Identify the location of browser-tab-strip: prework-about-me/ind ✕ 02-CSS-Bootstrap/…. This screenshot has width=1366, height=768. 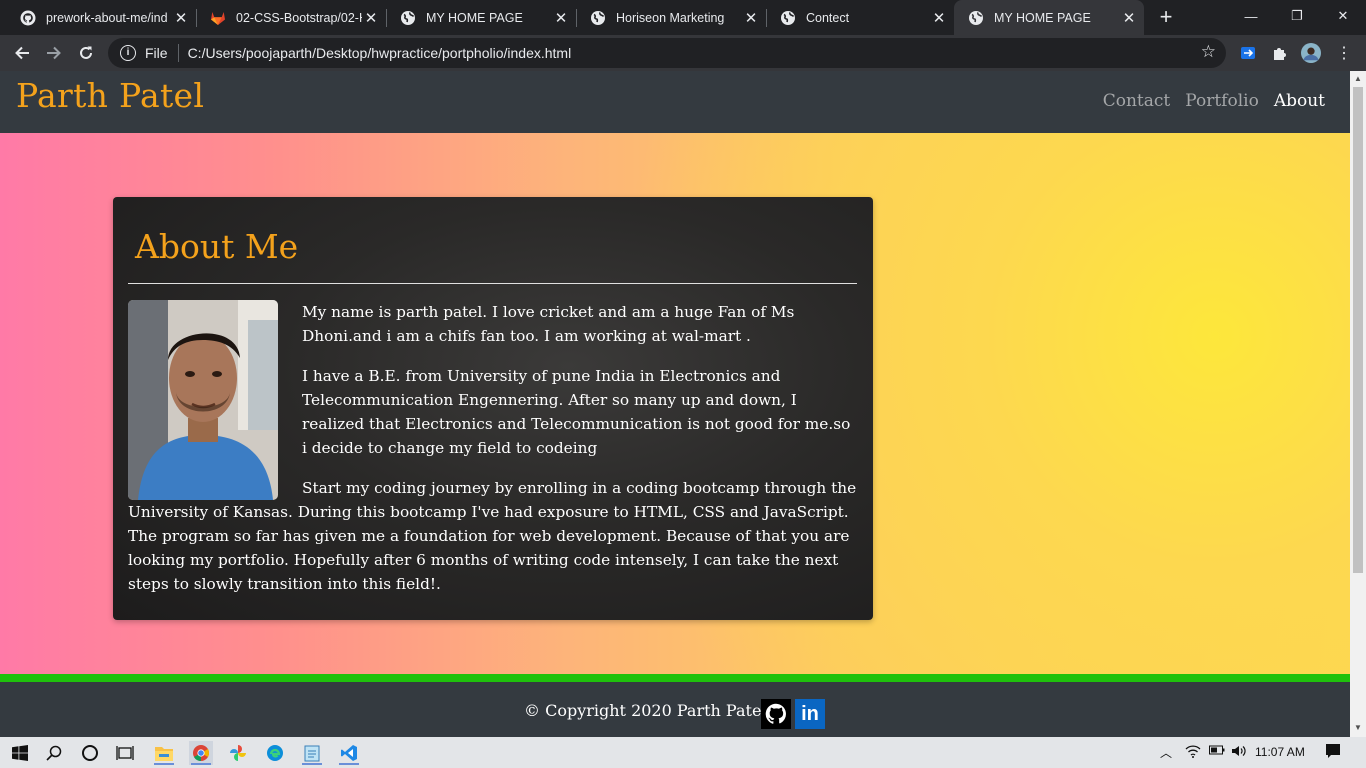
(683, 17).